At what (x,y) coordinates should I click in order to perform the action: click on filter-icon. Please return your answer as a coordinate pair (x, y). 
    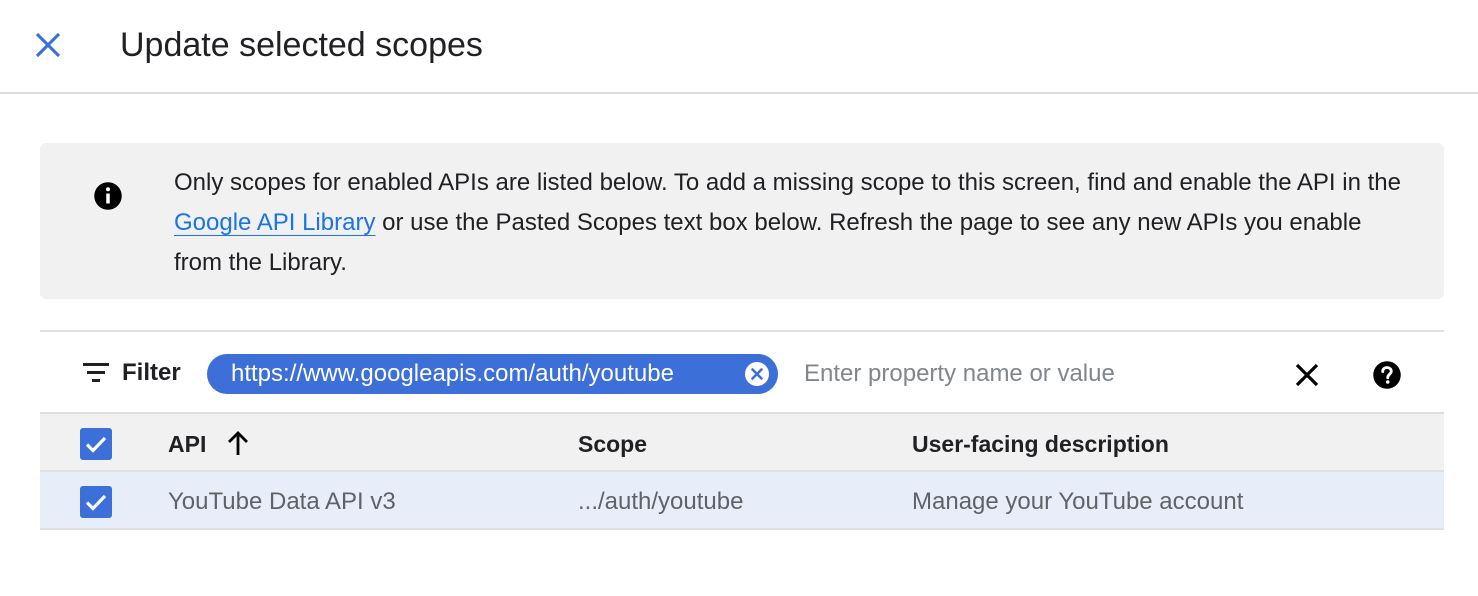
    Looking at the image, I should click on (96, 372).